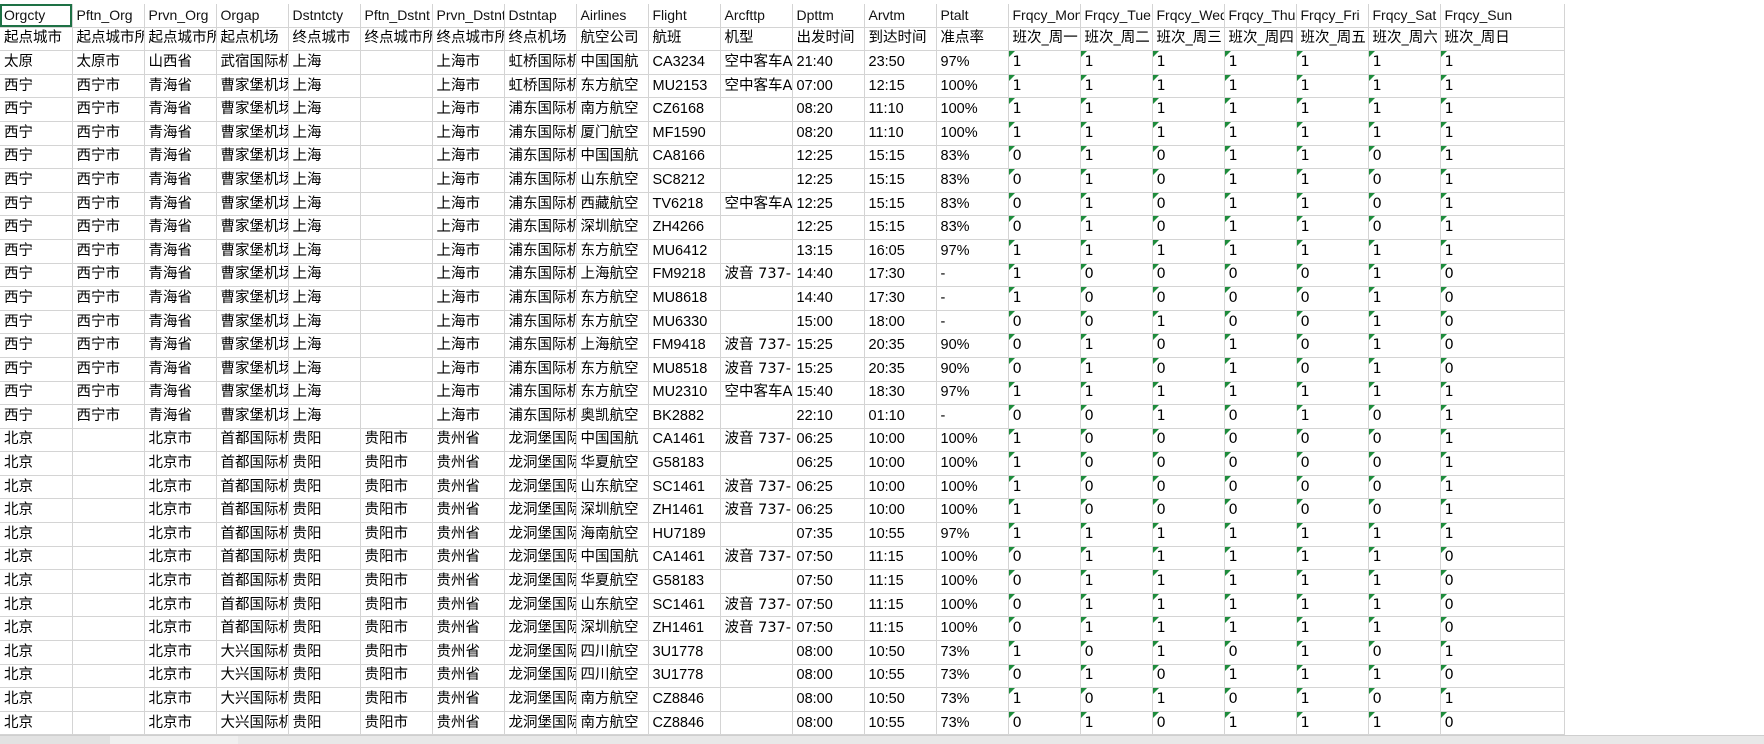 The height and width of the screenshot is (744, 1764). Describe the element at coordinates (612, 534) in the screenshot. I see `cell: 海南航空` at that location.